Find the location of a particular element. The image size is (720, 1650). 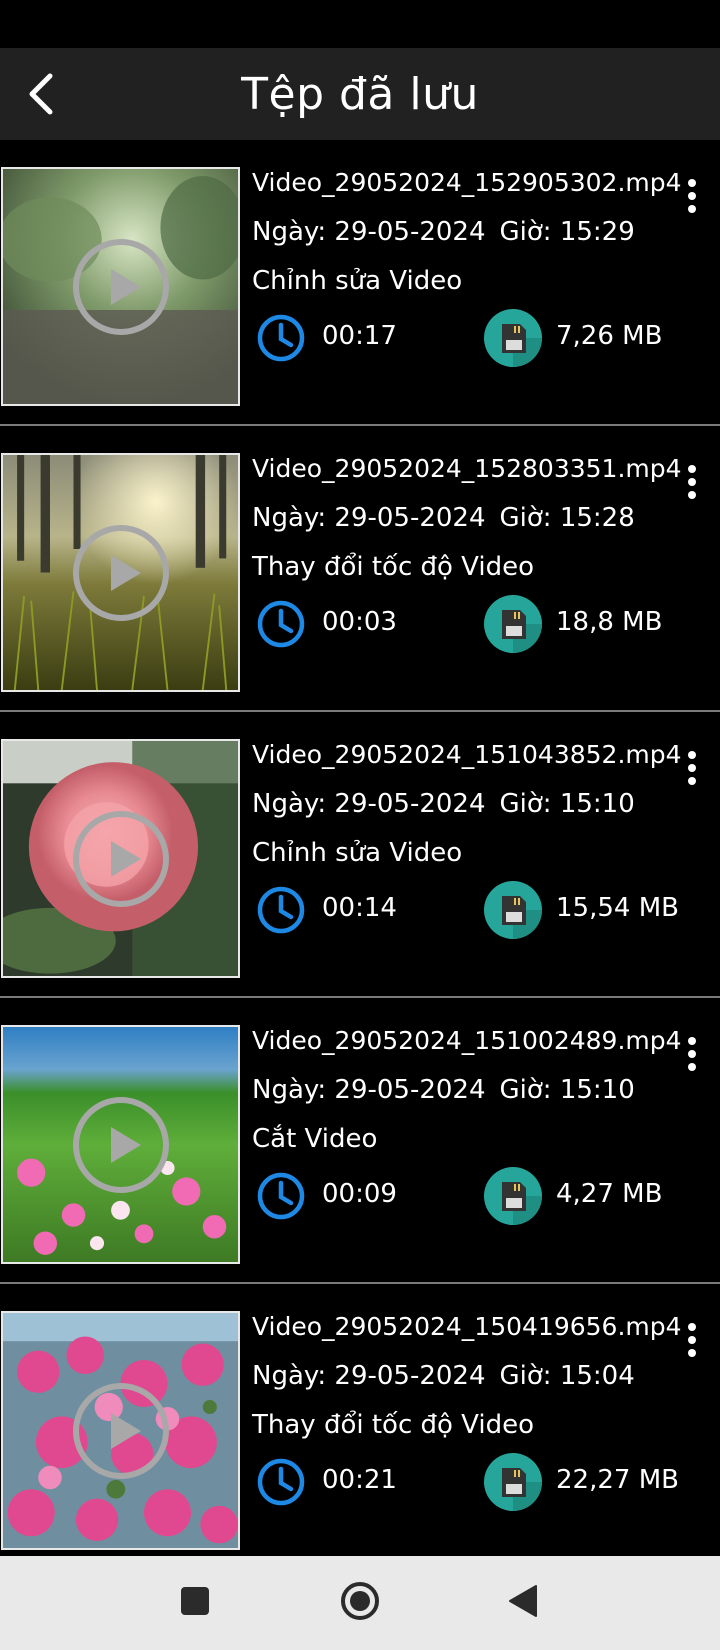

recents-button is located at coordinates (195, 1603).